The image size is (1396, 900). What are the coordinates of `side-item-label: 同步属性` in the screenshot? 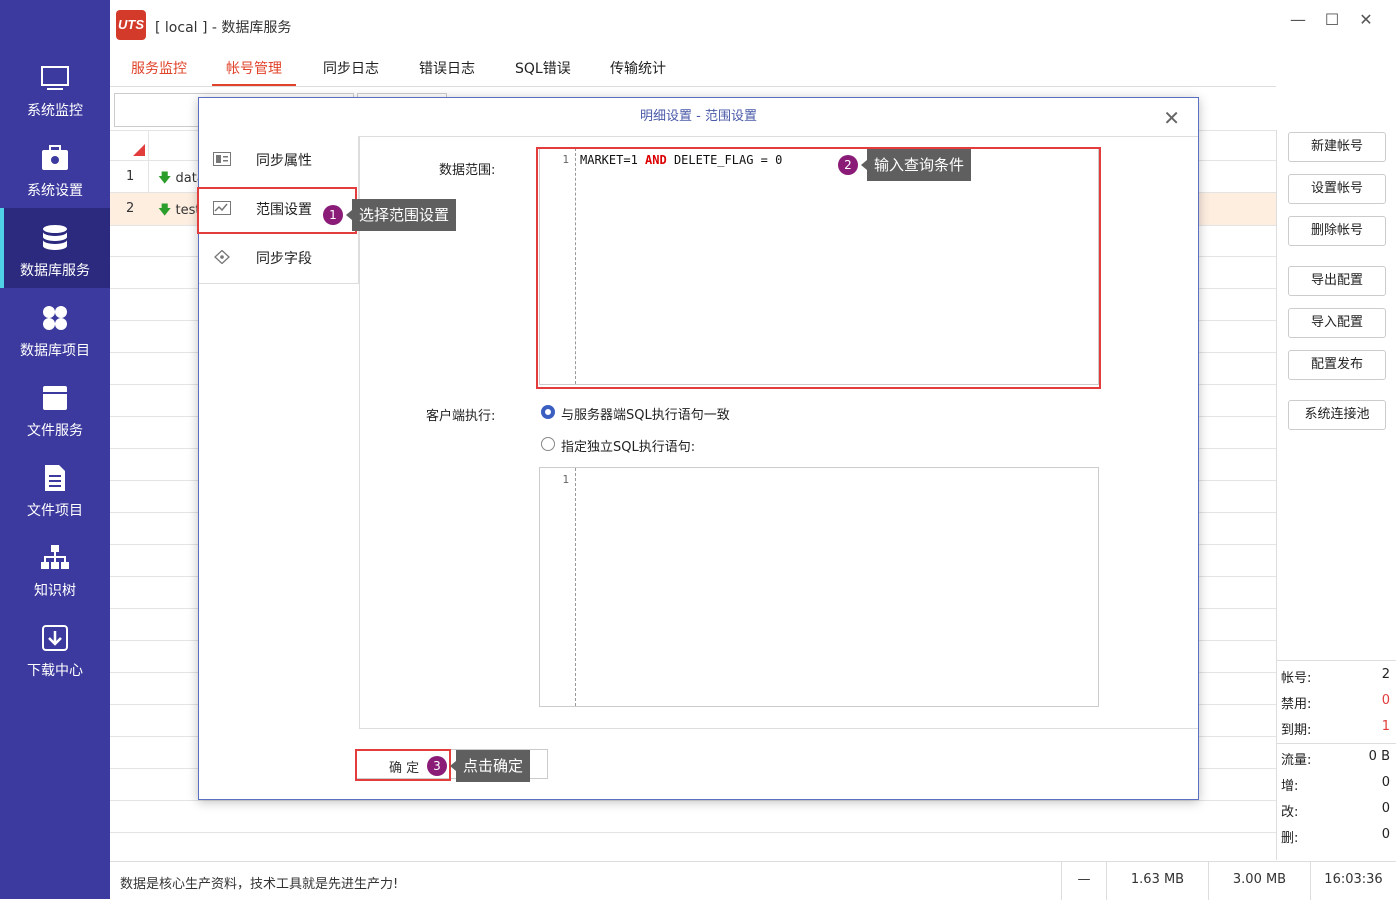 It's located at (284, 161).